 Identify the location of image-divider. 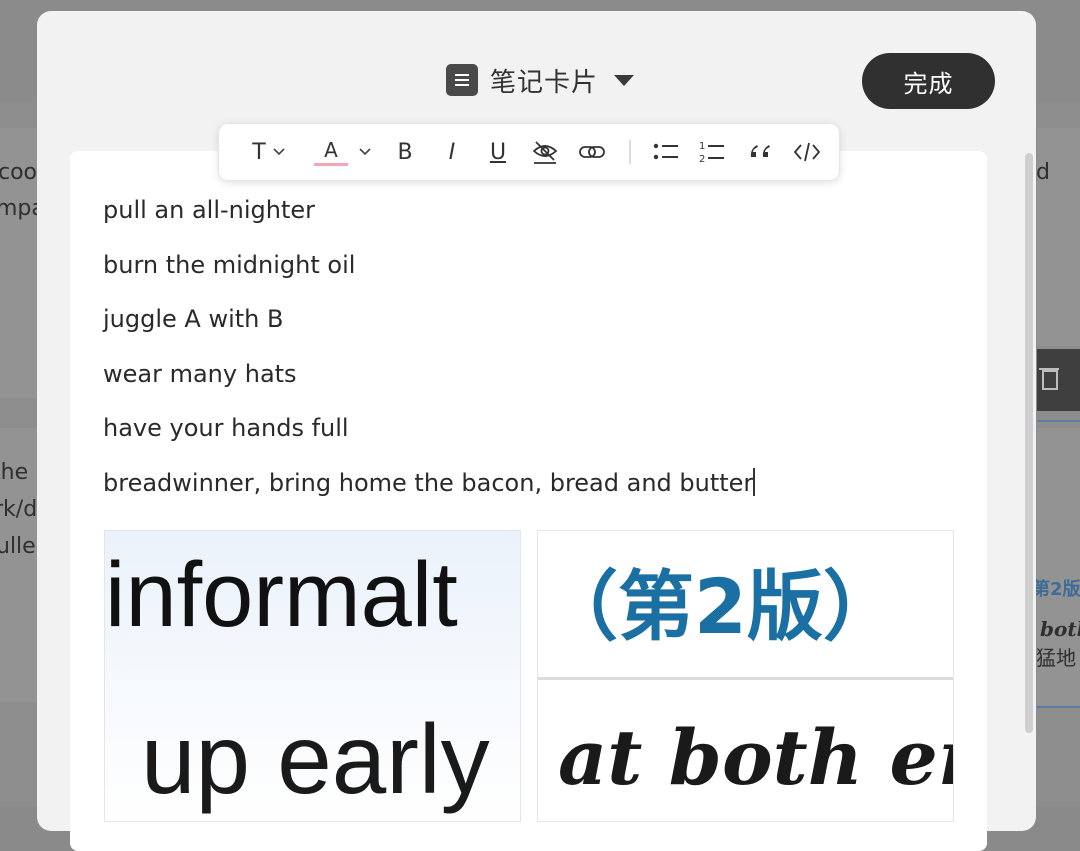
(745, 678).